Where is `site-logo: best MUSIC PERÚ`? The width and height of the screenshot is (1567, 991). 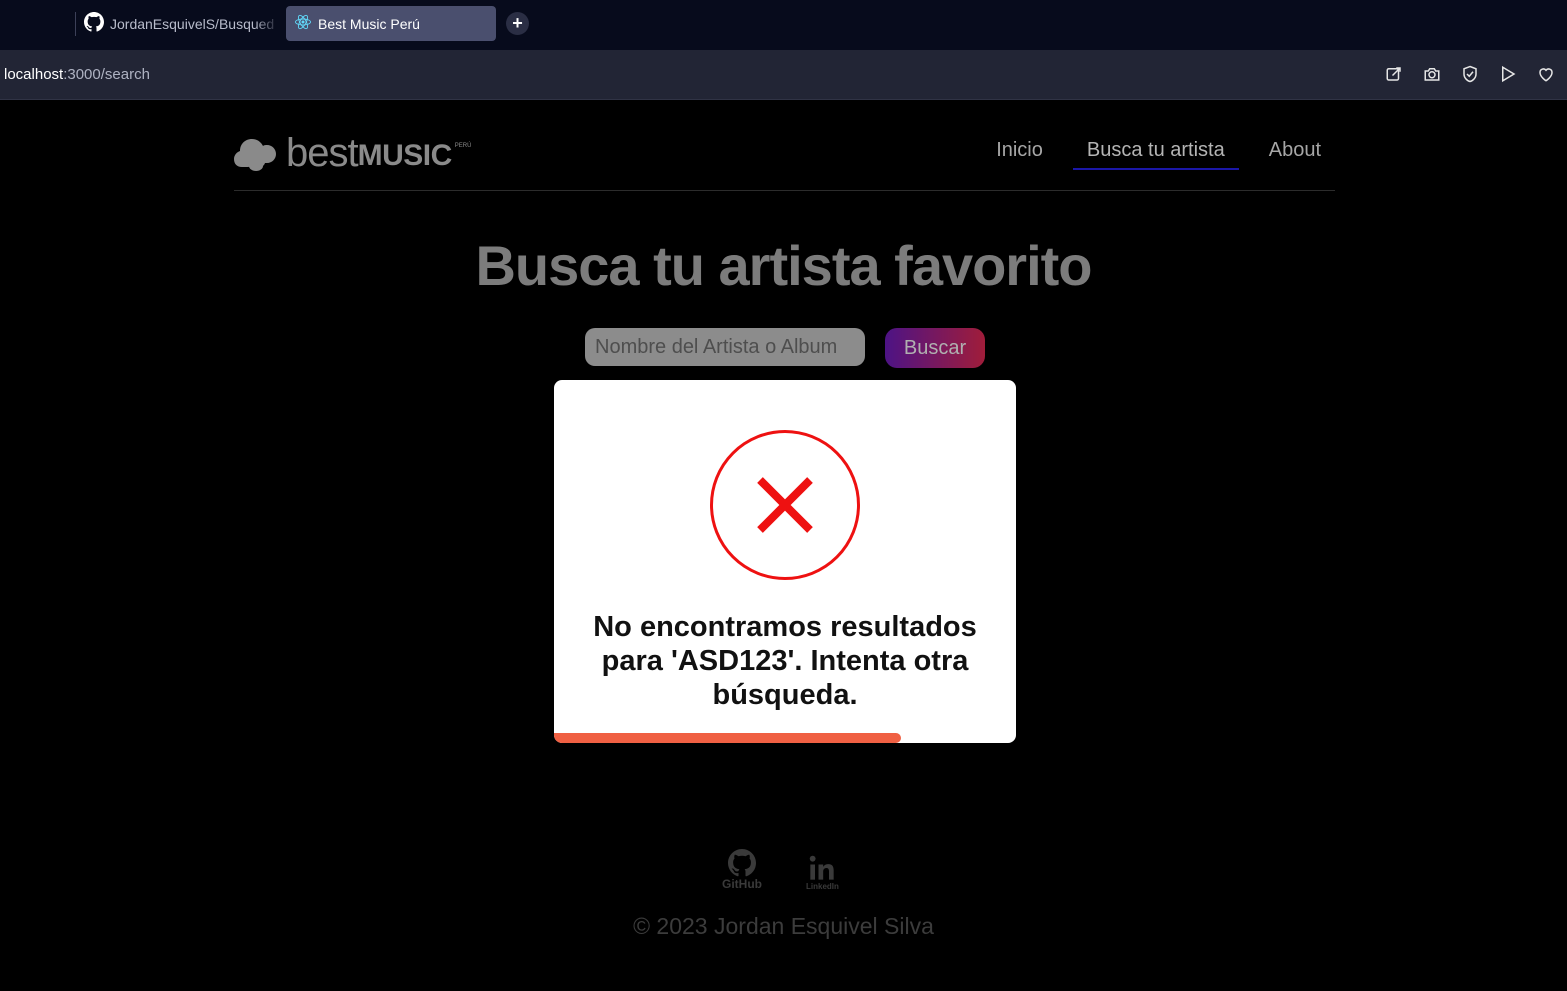 site-logo: best MUSIC PERÚ is located at coordinates (352, 153).